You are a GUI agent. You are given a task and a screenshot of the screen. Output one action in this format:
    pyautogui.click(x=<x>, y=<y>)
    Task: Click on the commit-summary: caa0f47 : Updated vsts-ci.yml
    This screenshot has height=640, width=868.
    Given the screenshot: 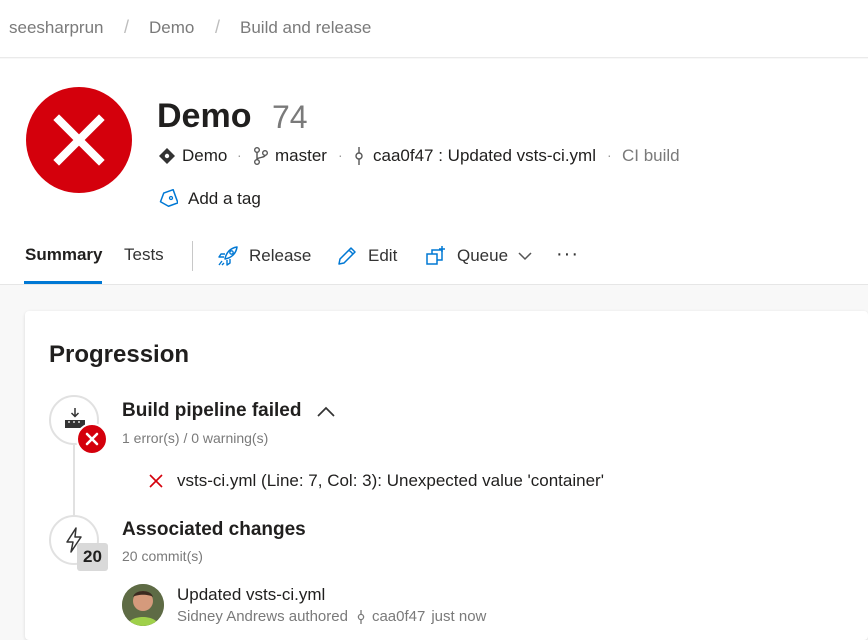 What is the action you would take?
    pyautogui.click(x=484, y=155)
    